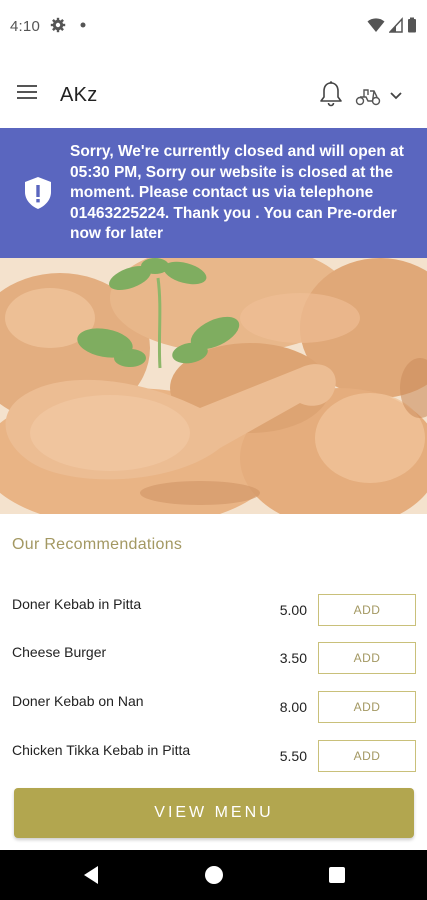  Describe the element at coordinates (59, 652) in the screenshot. I see `item-name: Cheese Burger` at that location.